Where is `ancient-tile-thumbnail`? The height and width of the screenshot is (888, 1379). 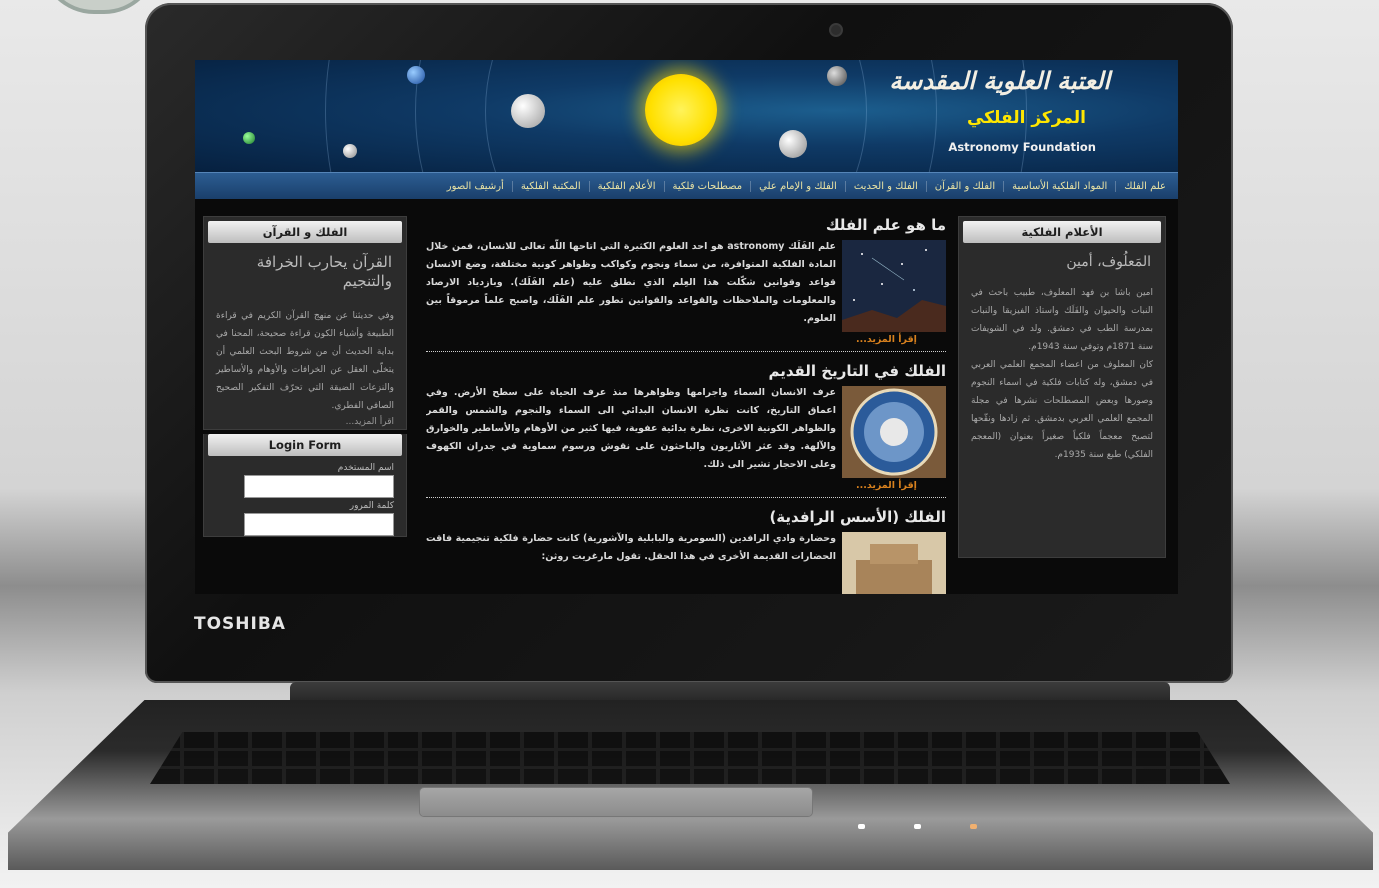
ancient-tile-thumbnail is located at coordinates (894, 432).